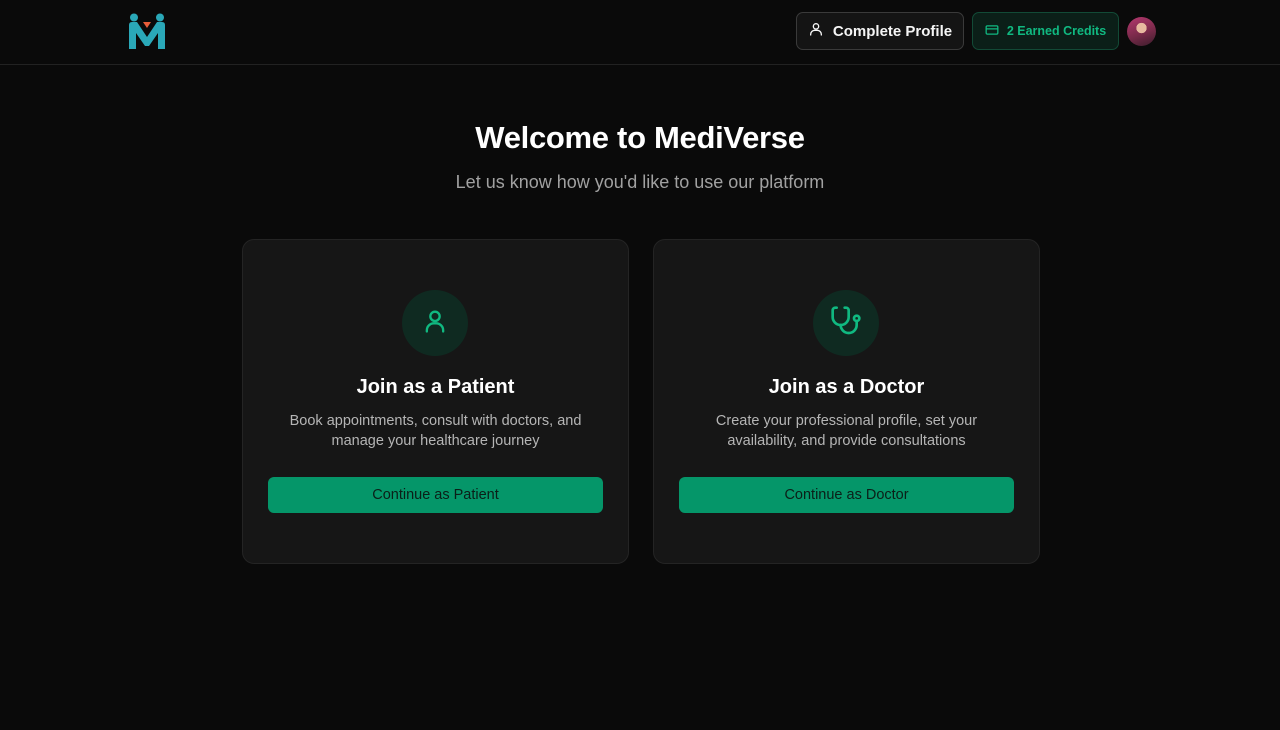 This screenshot has width=1280, height=730. What do you see at coordinates (1141, 31) in the screenshot?
I see `user-avatar` at bounding box center [1141, 31].